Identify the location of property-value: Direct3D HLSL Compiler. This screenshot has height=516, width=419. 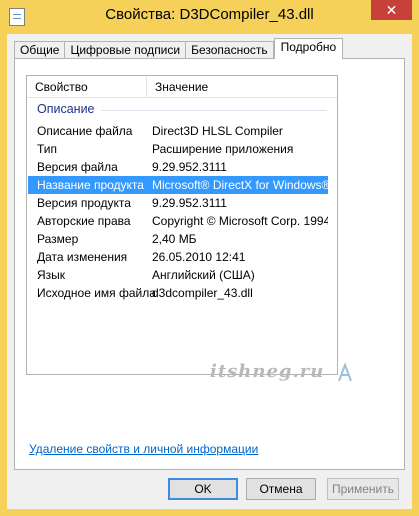
(217, 131).